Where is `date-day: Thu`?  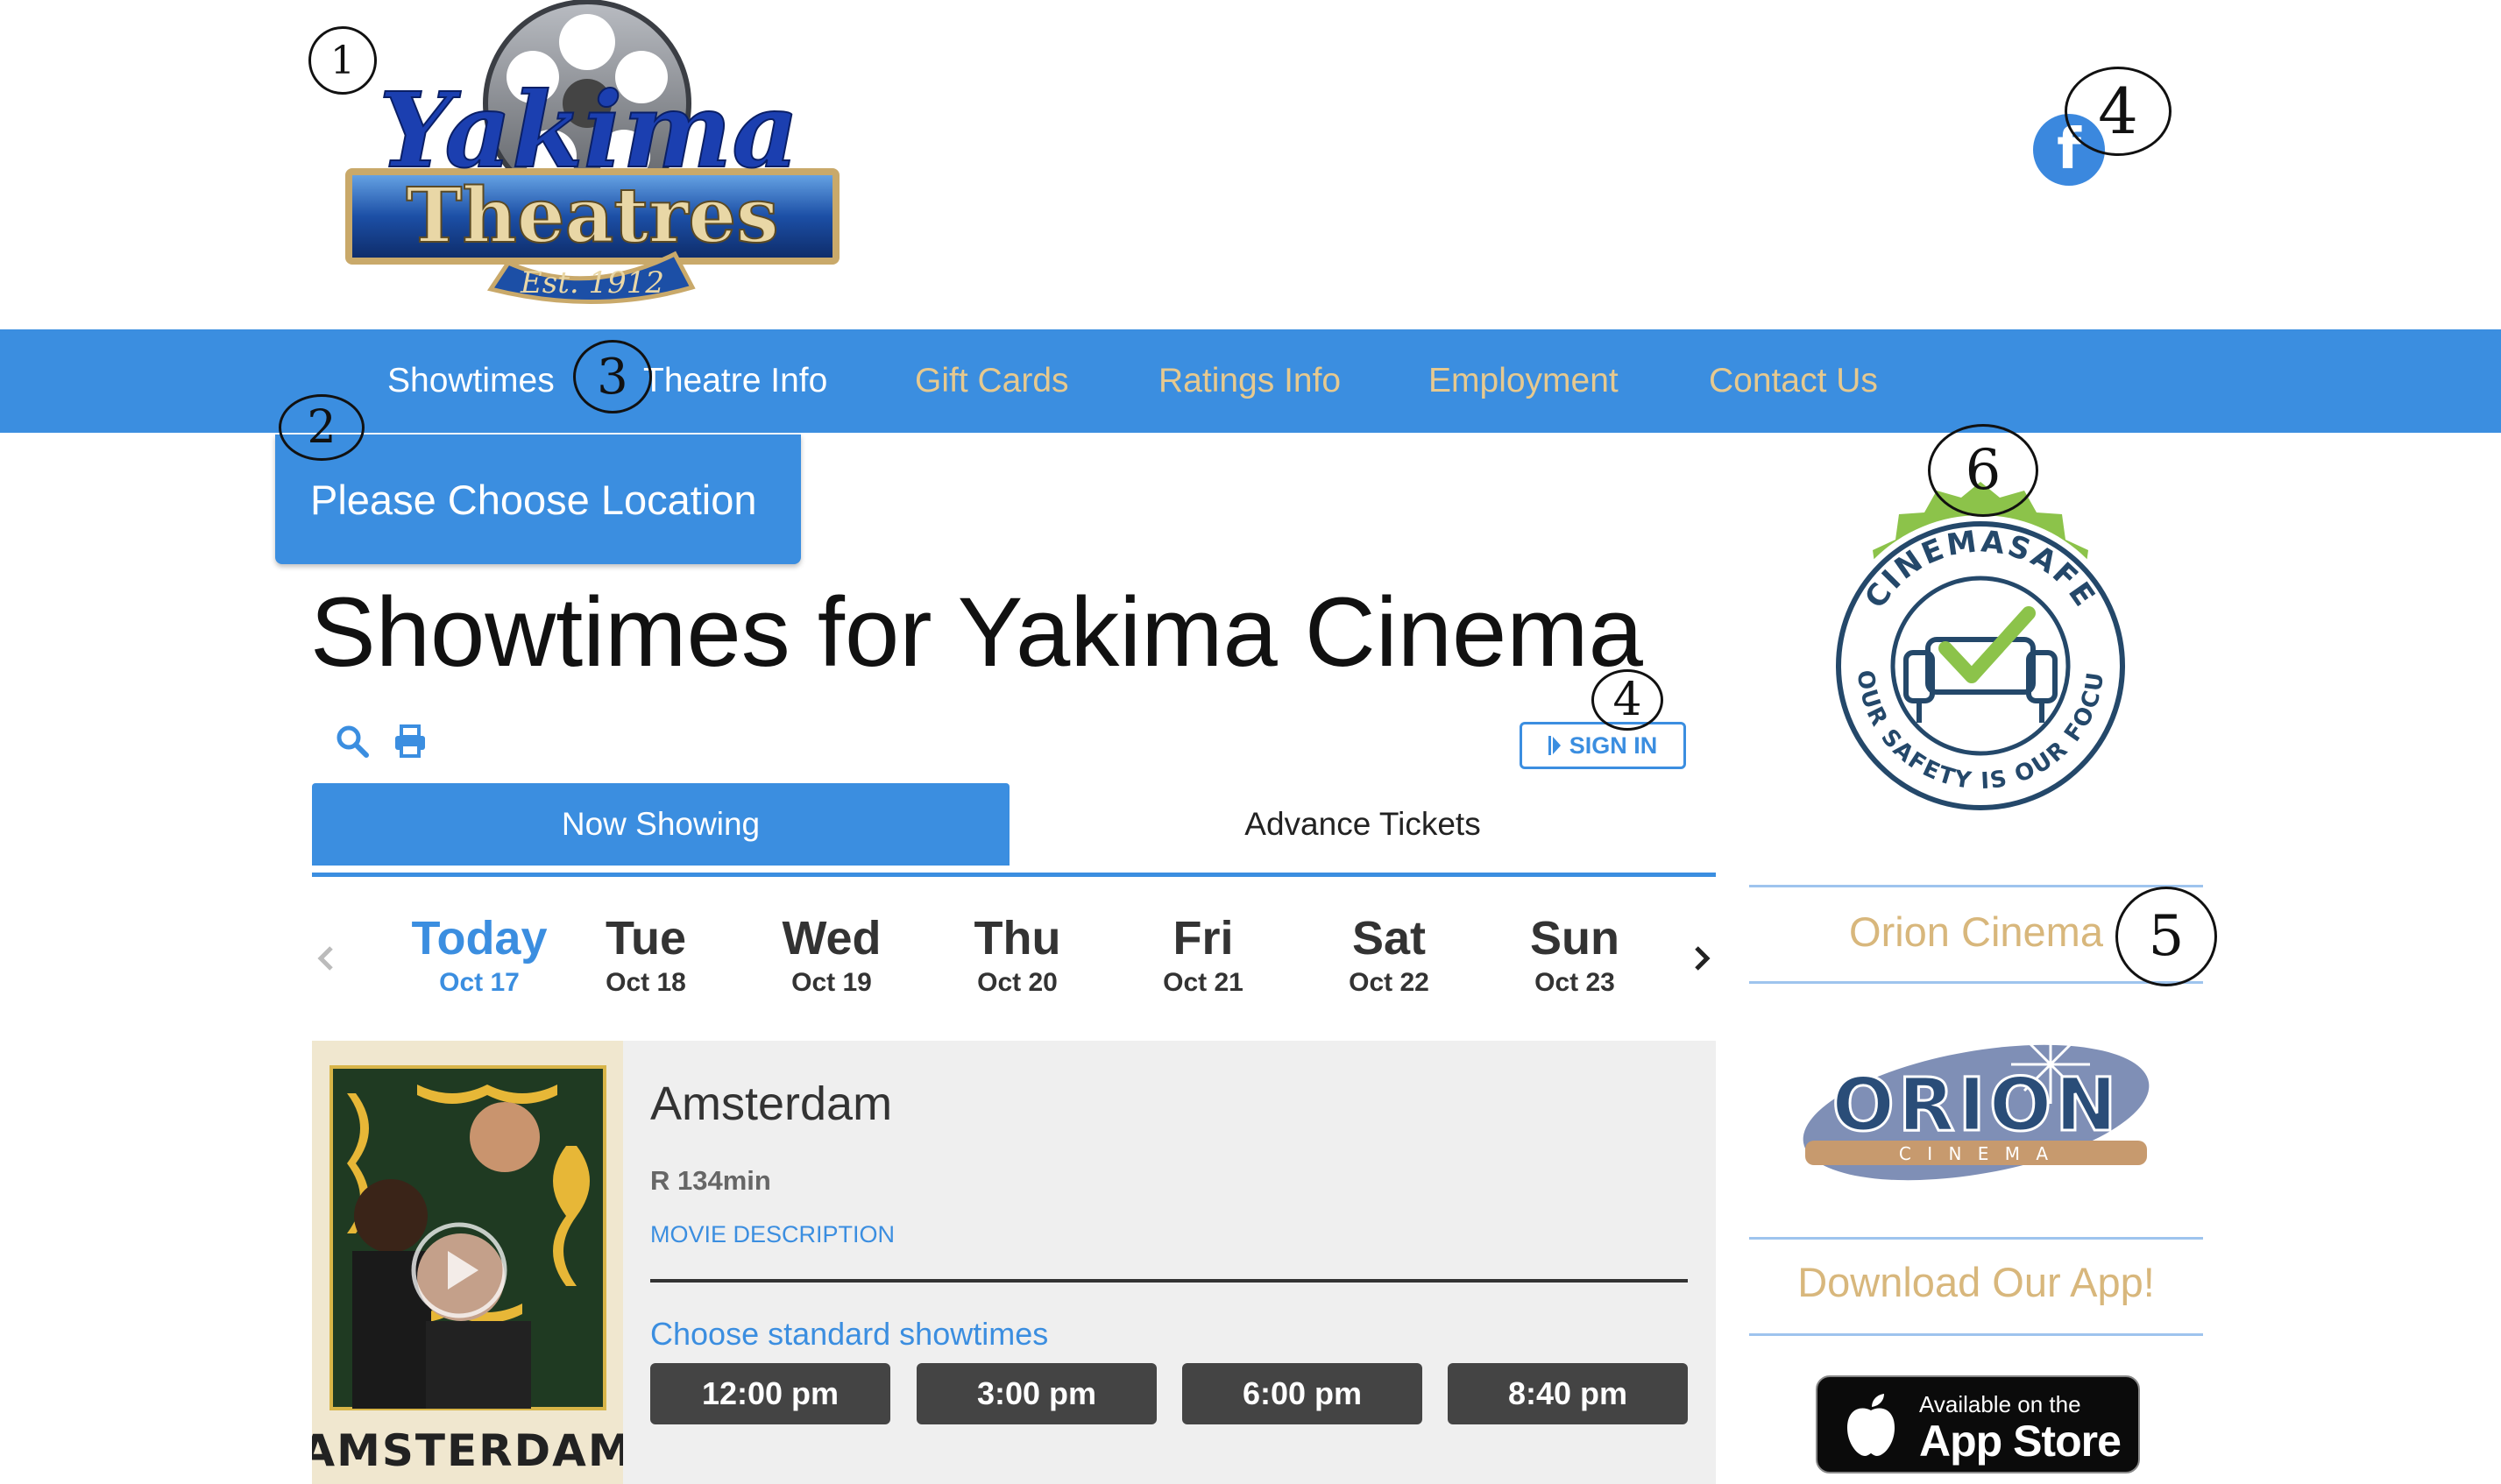
date-day: Thu is located at coordinates (1017, 939).